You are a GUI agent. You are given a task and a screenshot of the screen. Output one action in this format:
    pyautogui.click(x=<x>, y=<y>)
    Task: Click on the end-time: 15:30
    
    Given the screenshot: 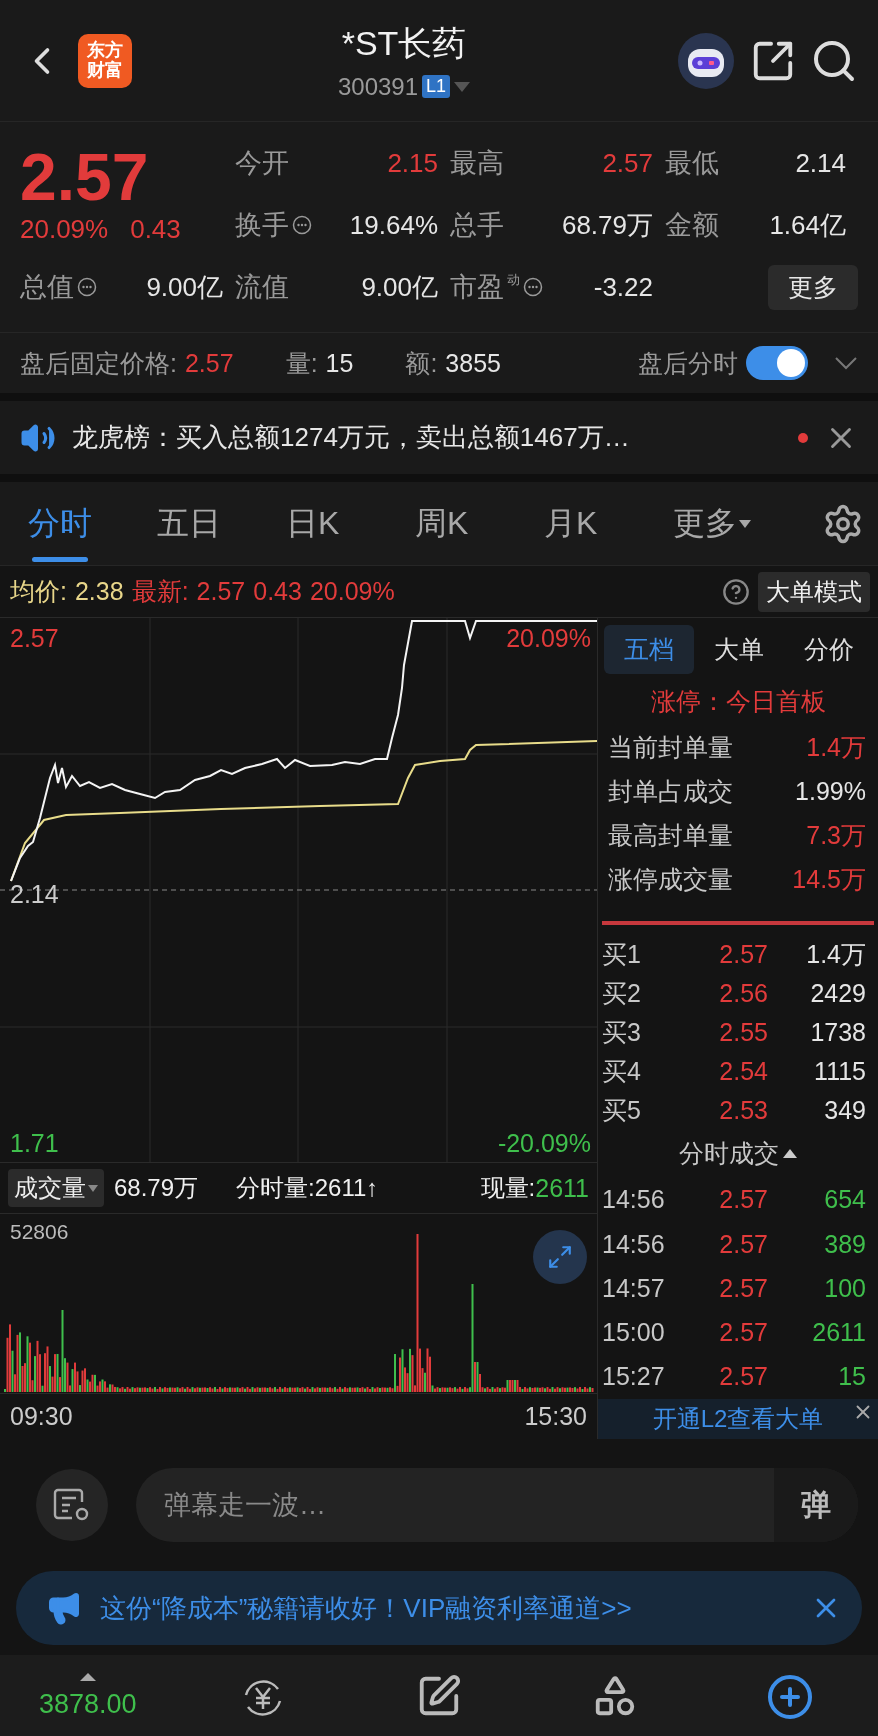 What is the action you would take?
    pyautogui.click(x=555, y=1416)
    